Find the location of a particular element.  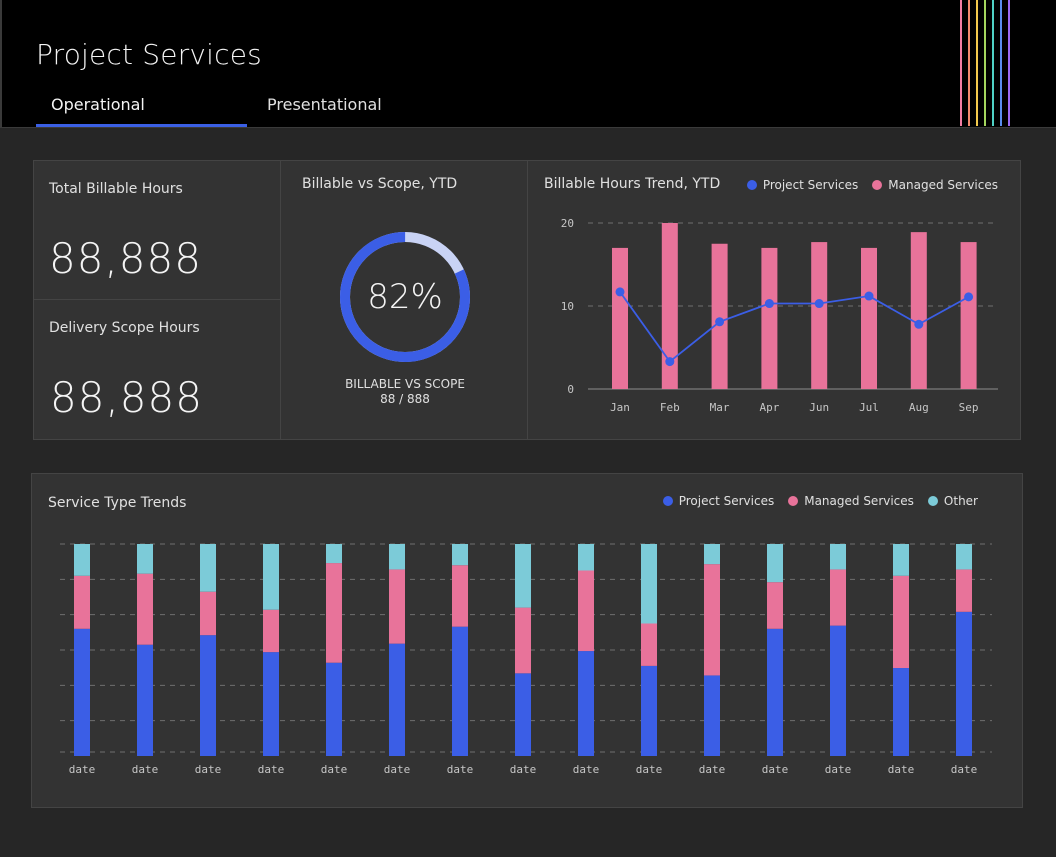

brand-stripes is located at coordinates (985, 63).